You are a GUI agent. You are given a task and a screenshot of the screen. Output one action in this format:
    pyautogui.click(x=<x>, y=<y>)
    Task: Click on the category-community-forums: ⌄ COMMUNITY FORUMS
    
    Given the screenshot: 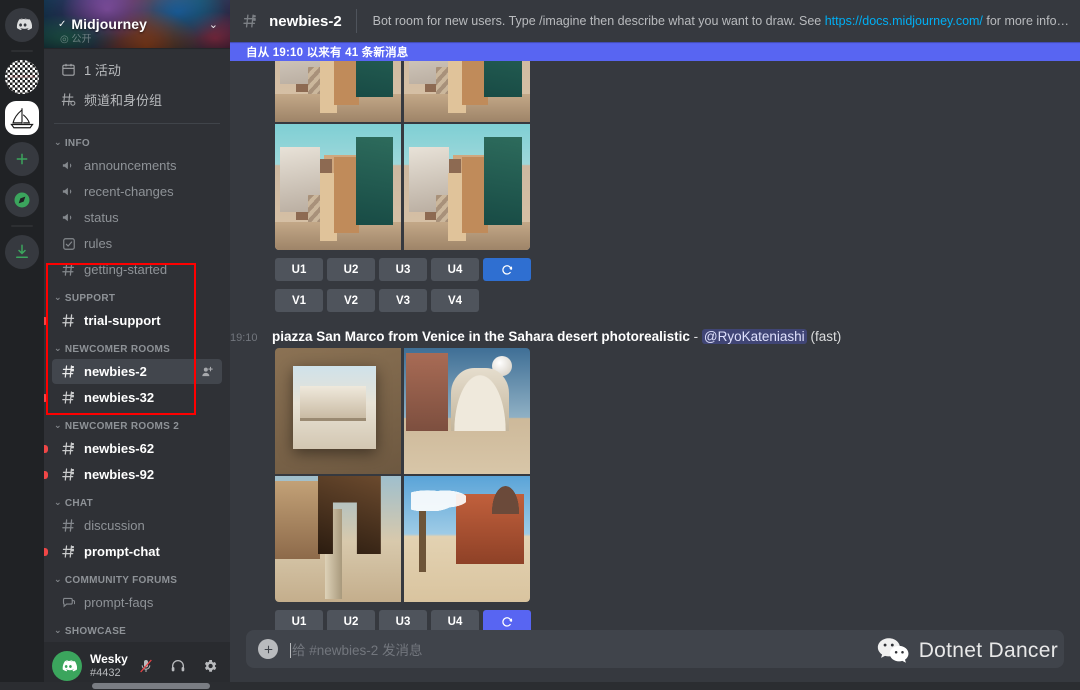 What is the action you would take?
    pyautogui.click(x=137, y=577)
    